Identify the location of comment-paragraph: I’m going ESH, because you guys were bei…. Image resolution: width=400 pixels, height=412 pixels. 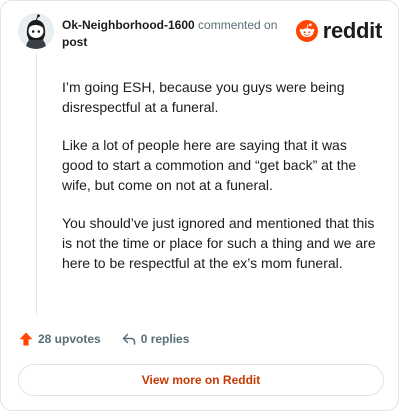
(203, 97).